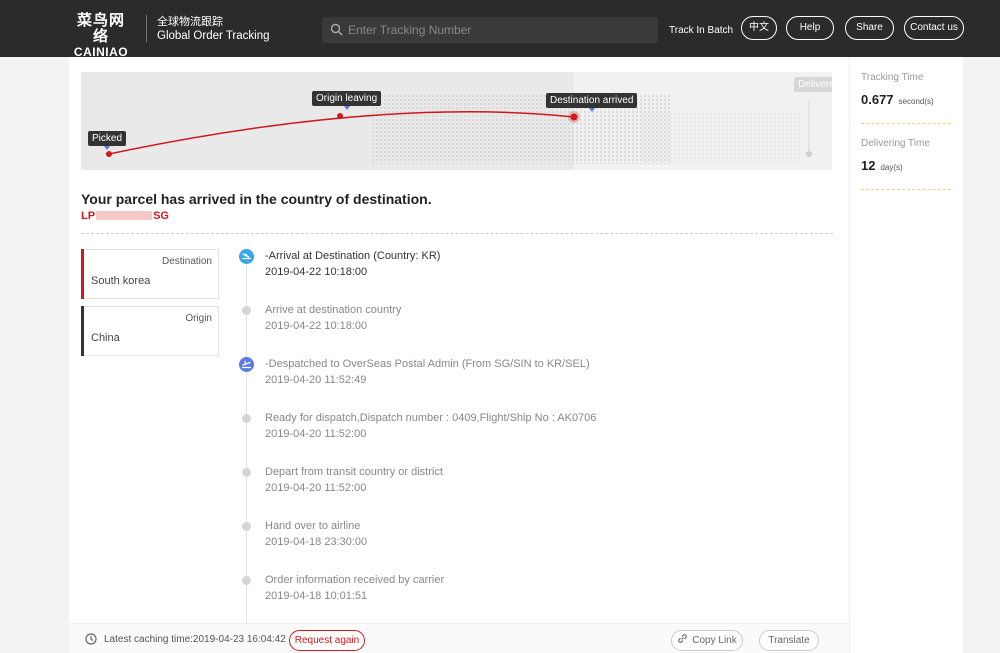 Image resolution: width=1000 pixels, height=653 pixels. Describe the element at coordinates (88, 216) in the screenshot. I see `tracking-prefix: LP` at that location.